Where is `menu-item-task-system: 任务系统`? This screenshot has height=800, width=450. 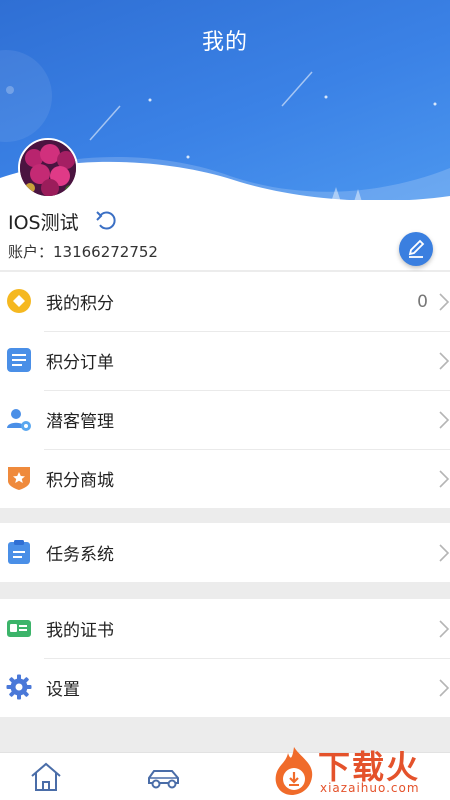 menu-item-task-system: 任务系统 is located at coordinates (225, 552).